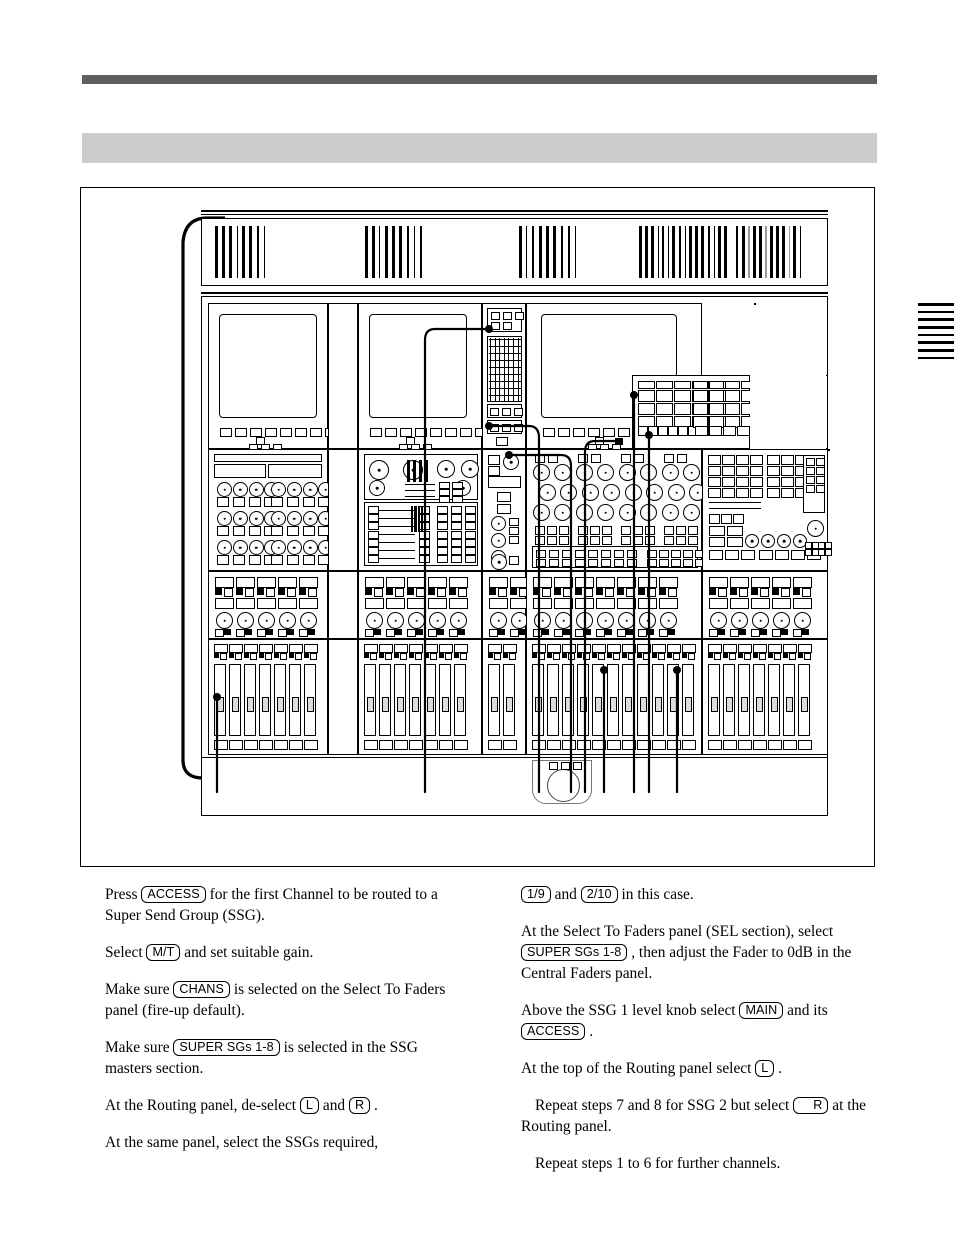  I want to click on ssg-small-key-b, so click(715, 431).